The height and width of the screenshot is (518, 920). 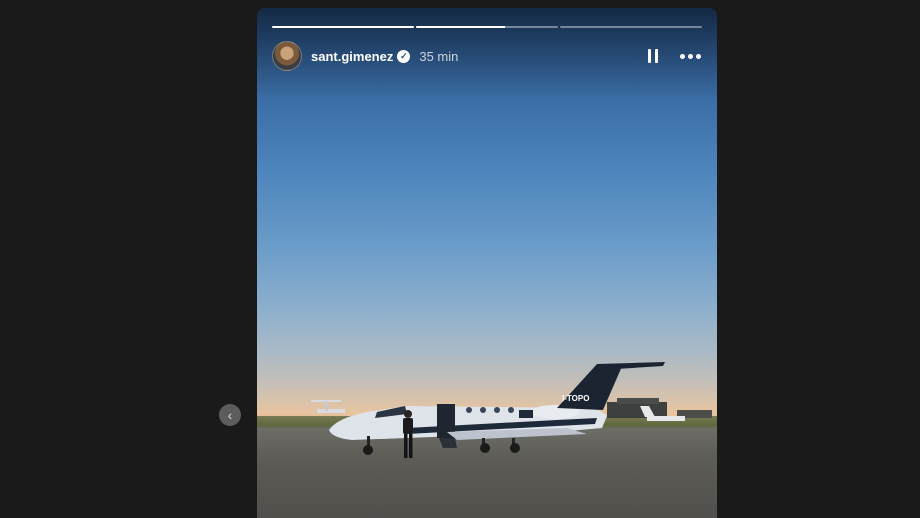 I want to click on chevron-left-icon: ‹, so click(x=230, y=415).